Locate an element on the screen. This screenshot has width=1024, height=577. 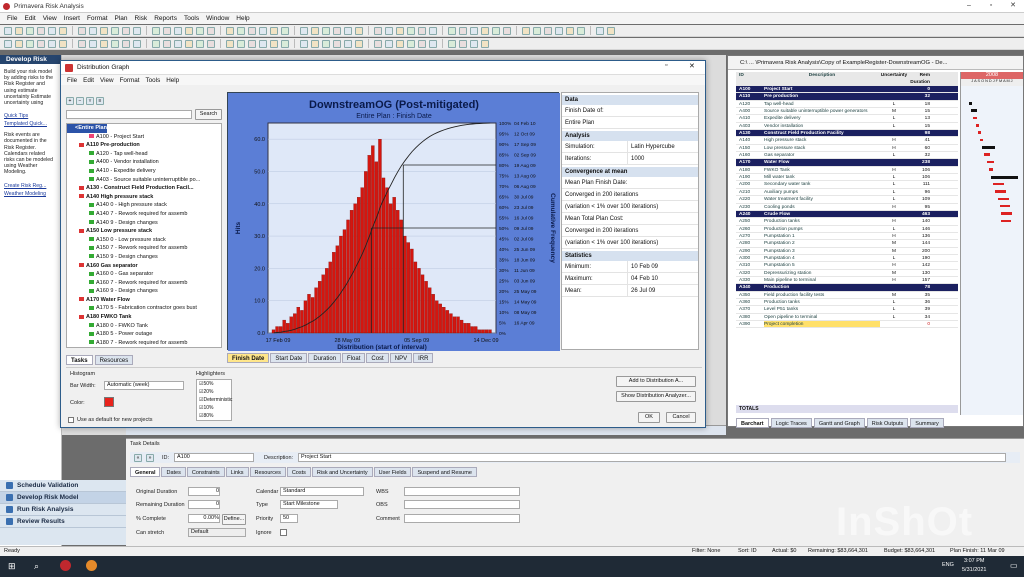
nav-develop-risk-model: Develop Risk Model is located at coordinates (63, 498).